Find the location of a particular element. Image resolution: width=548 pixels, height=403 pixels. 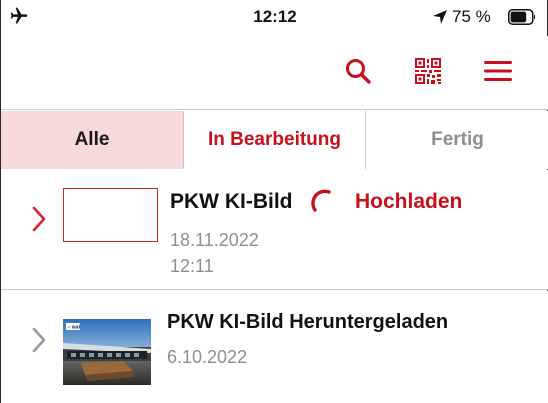

menu-button is located at coordinates (498, 71).